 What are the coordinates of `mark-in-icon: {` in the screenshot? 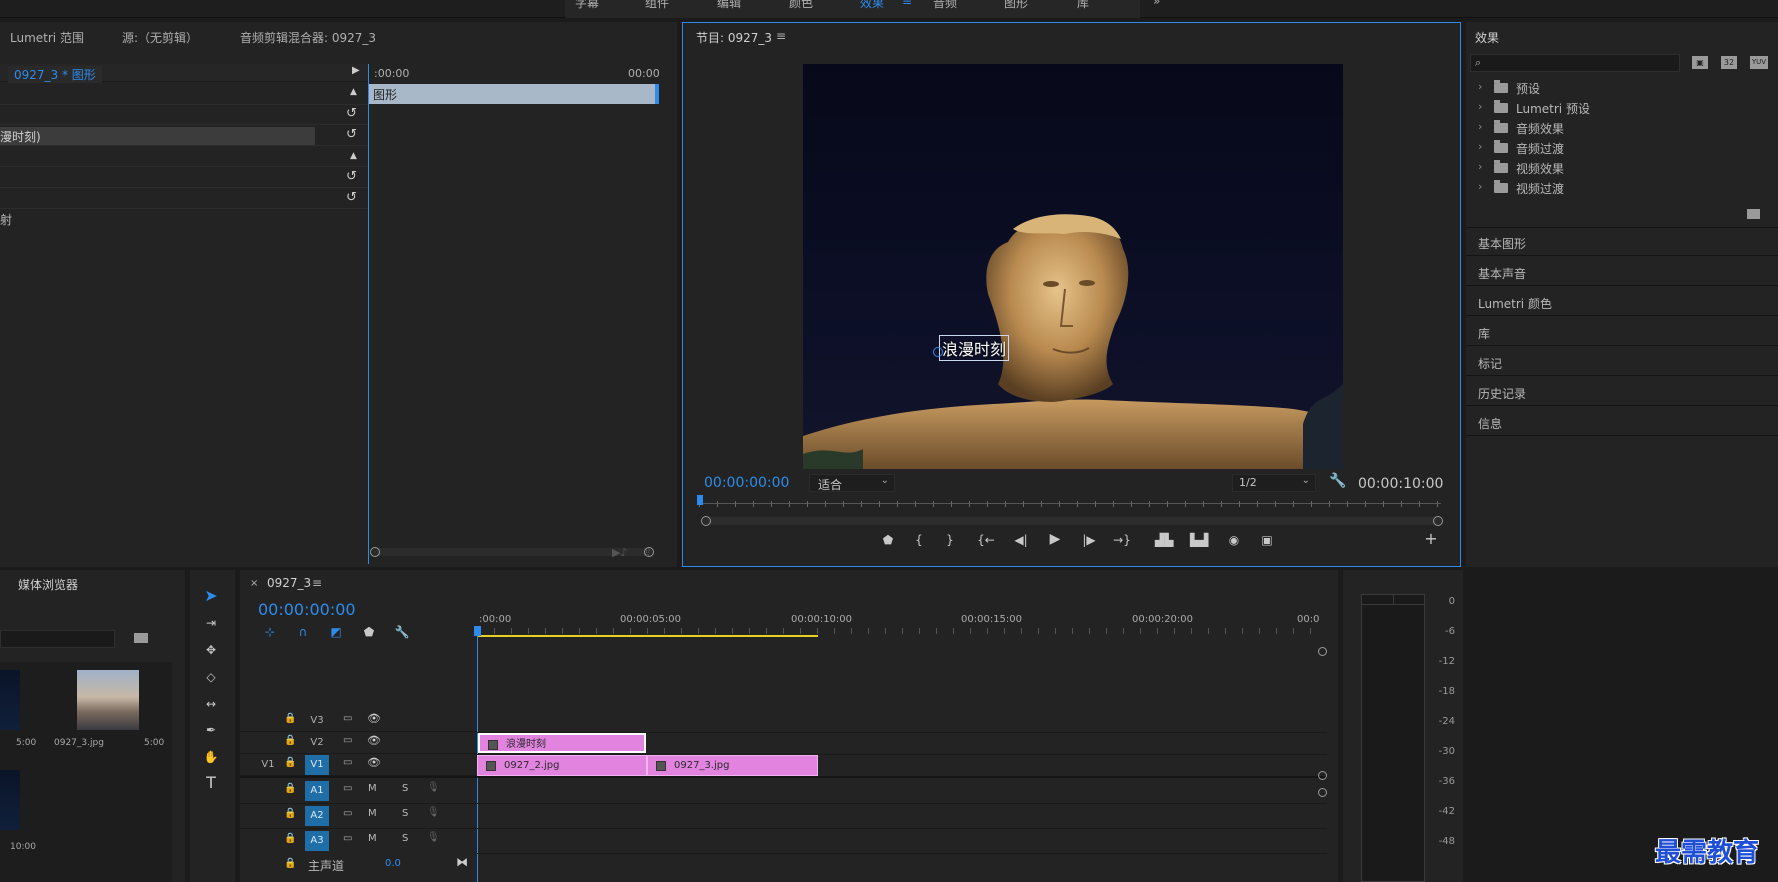 It's located at (919, 540).